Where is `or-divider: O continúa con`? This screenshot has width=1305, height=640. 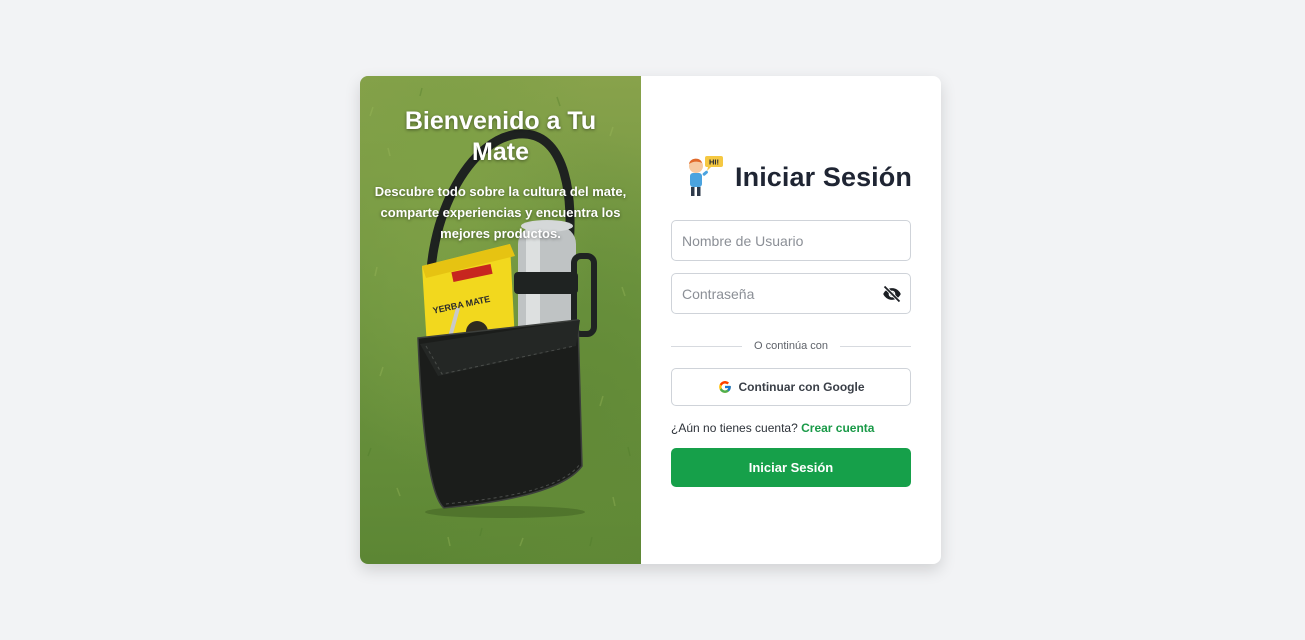 or-divider: O continúa con is located at coordinates (791, 346).